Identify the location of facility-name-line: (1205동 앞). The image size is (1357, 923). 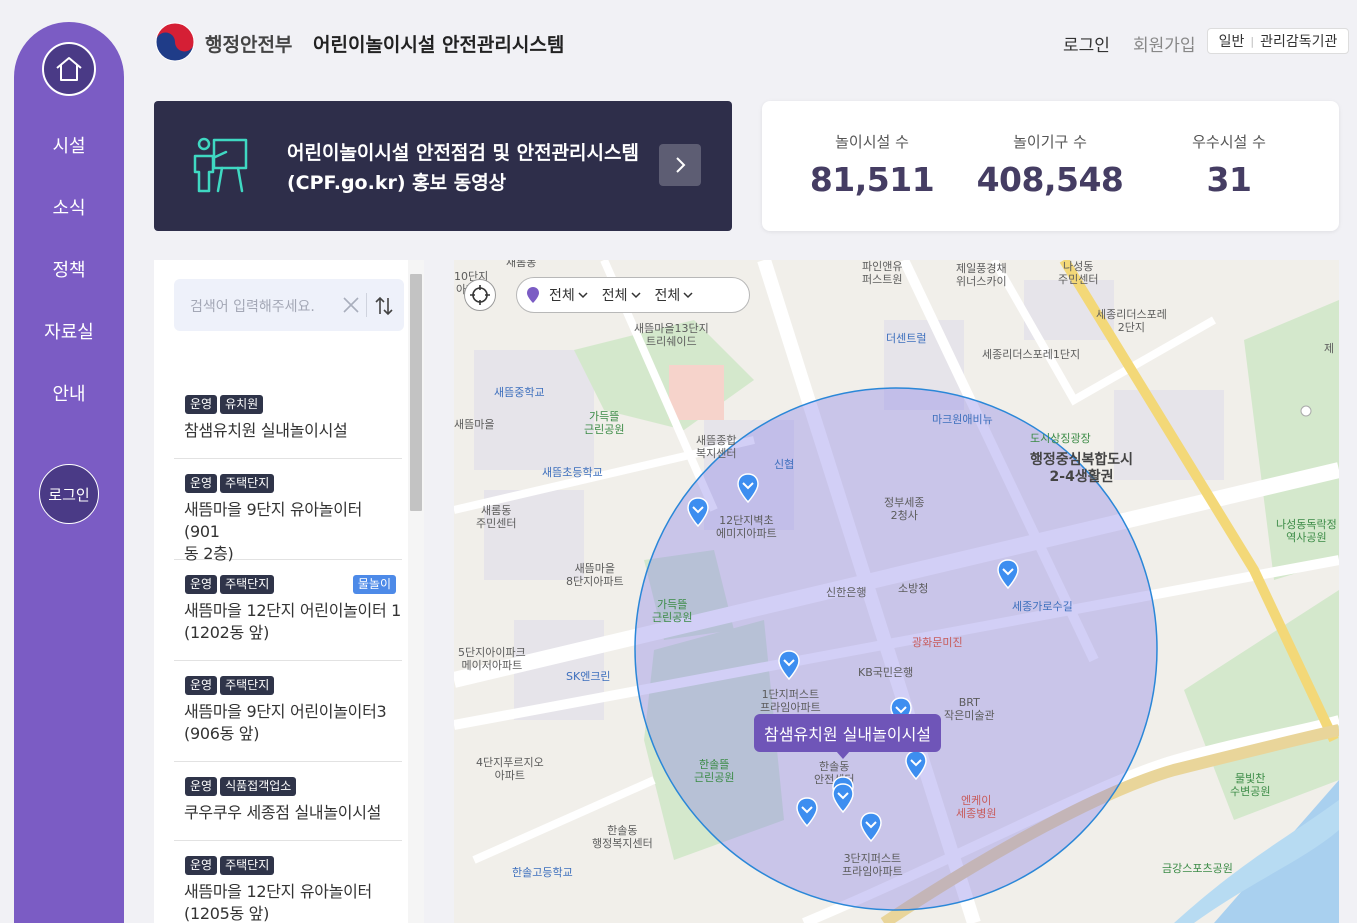
(227, 913).